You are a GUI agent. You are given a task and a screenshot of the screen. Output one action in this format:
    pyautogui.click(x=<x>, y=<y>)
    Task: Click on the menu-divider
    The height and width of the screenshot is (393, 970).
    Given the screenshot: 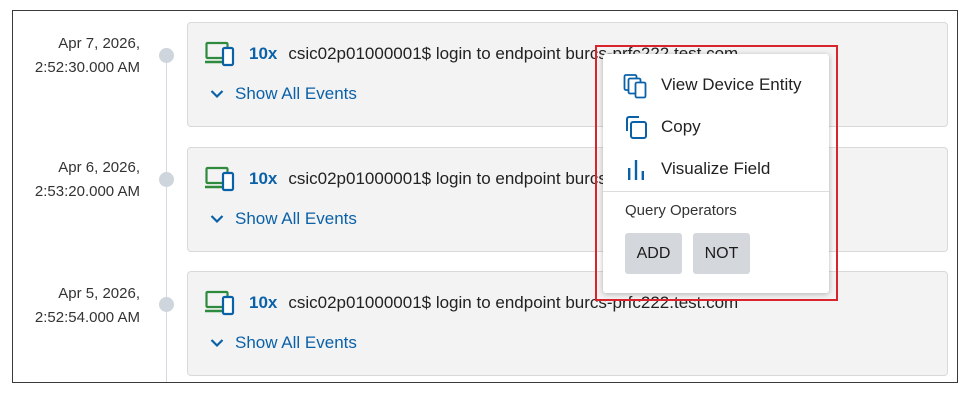 What is the action you would take?
    pyautogui.click(x=716, y=191)
    